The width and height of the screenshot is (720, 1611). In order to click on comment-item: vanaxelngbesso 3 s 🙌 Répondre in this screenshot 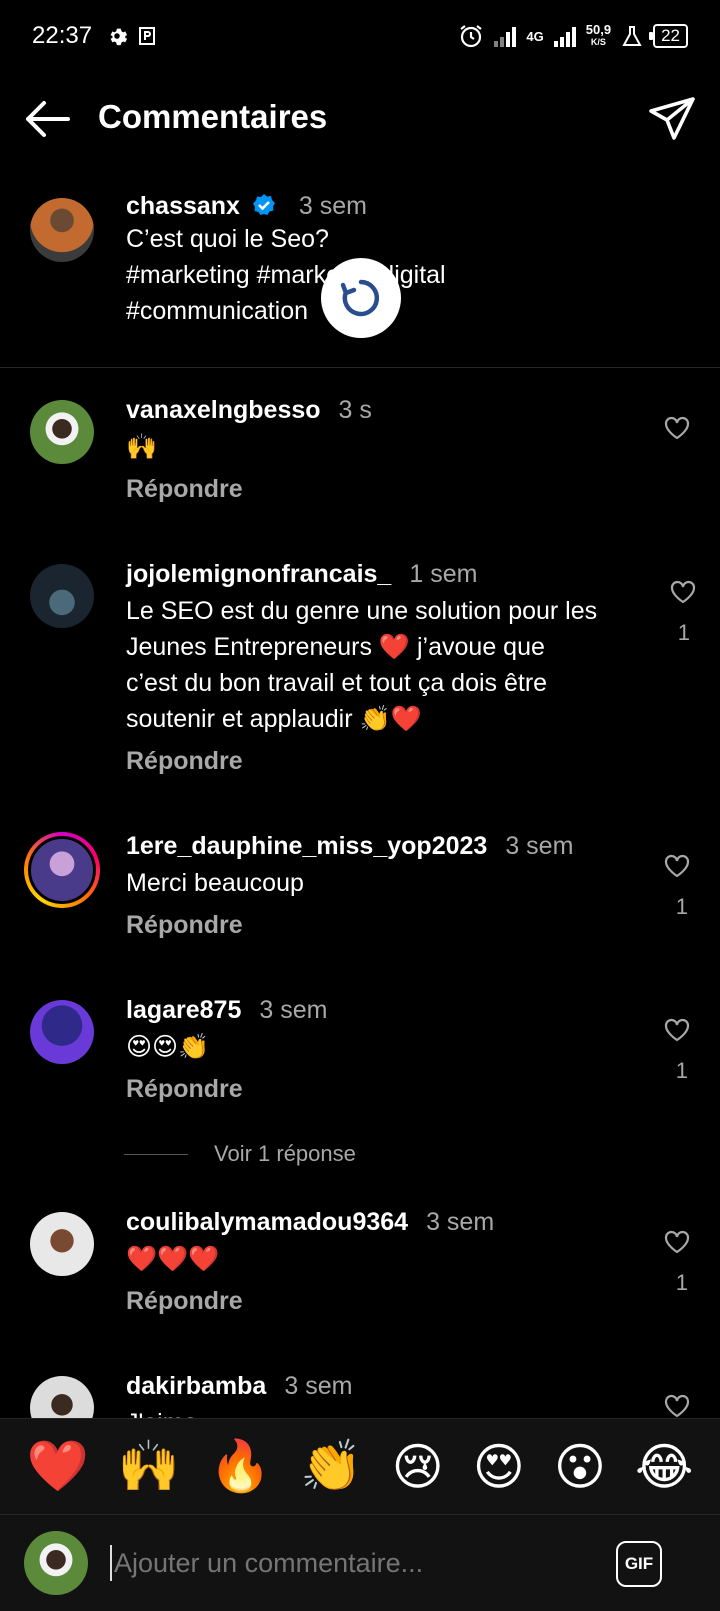, I will do `click(360, 456)`.